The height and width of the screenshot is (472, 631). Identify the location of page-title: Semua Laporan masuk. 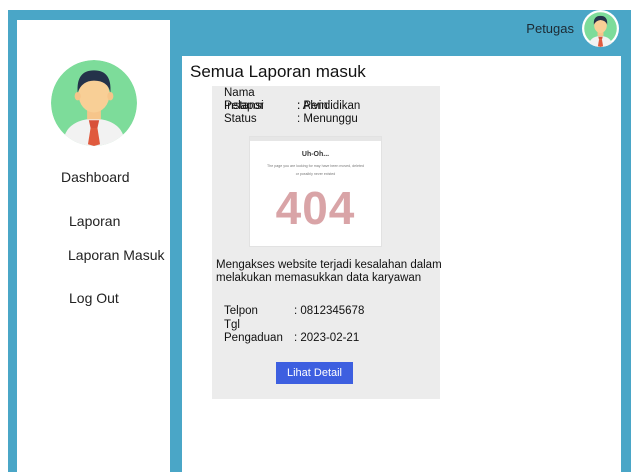
(278, 71).